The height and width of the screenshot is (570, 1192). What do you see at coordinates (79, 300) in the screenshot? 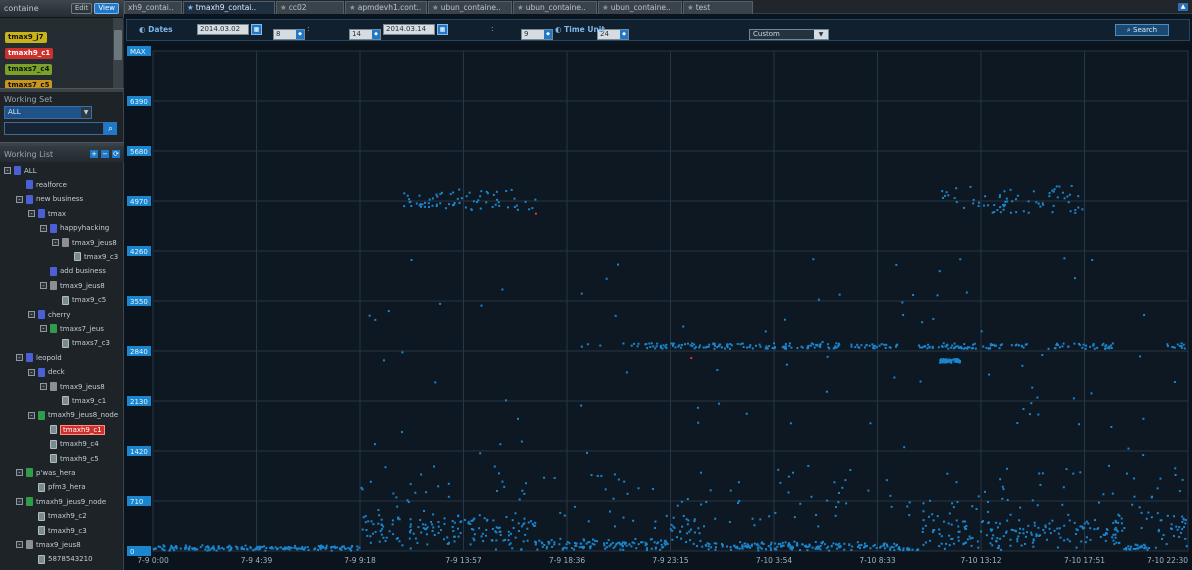
I see `tree-node: tmax9_c5` at bounding box center [79, 300].